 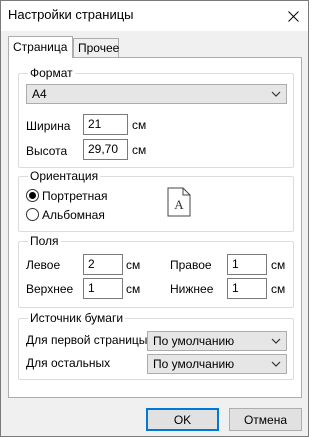 What do you see at coordinates (32, 214) in the screenshot?
I see `landscape-radio` at bounding box center [32, 214].